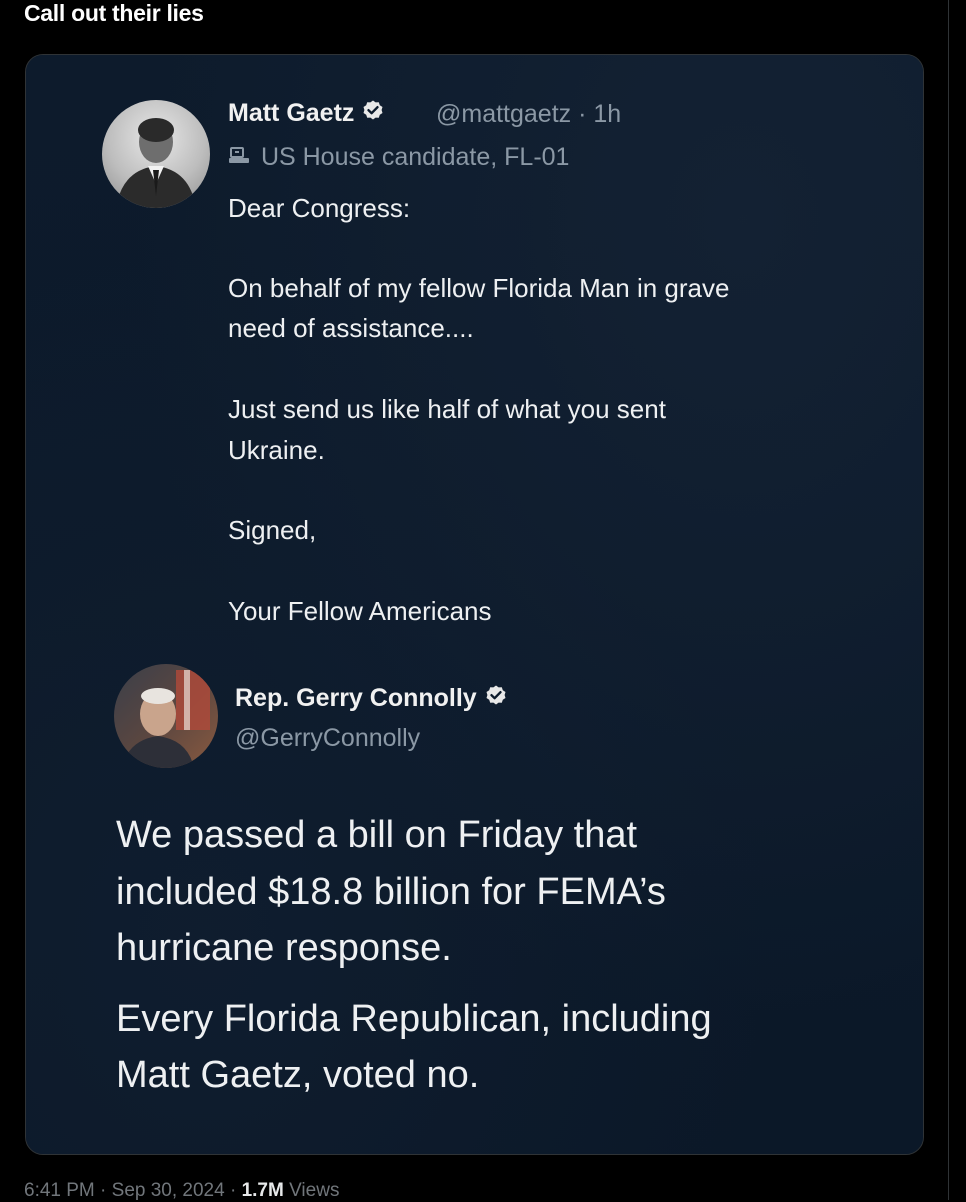  What do you see at coordinates (377, 835) in the screenshot?
I see `connolly-line-1: We passed a bill on Friday that` at bounding box center [377, 835].